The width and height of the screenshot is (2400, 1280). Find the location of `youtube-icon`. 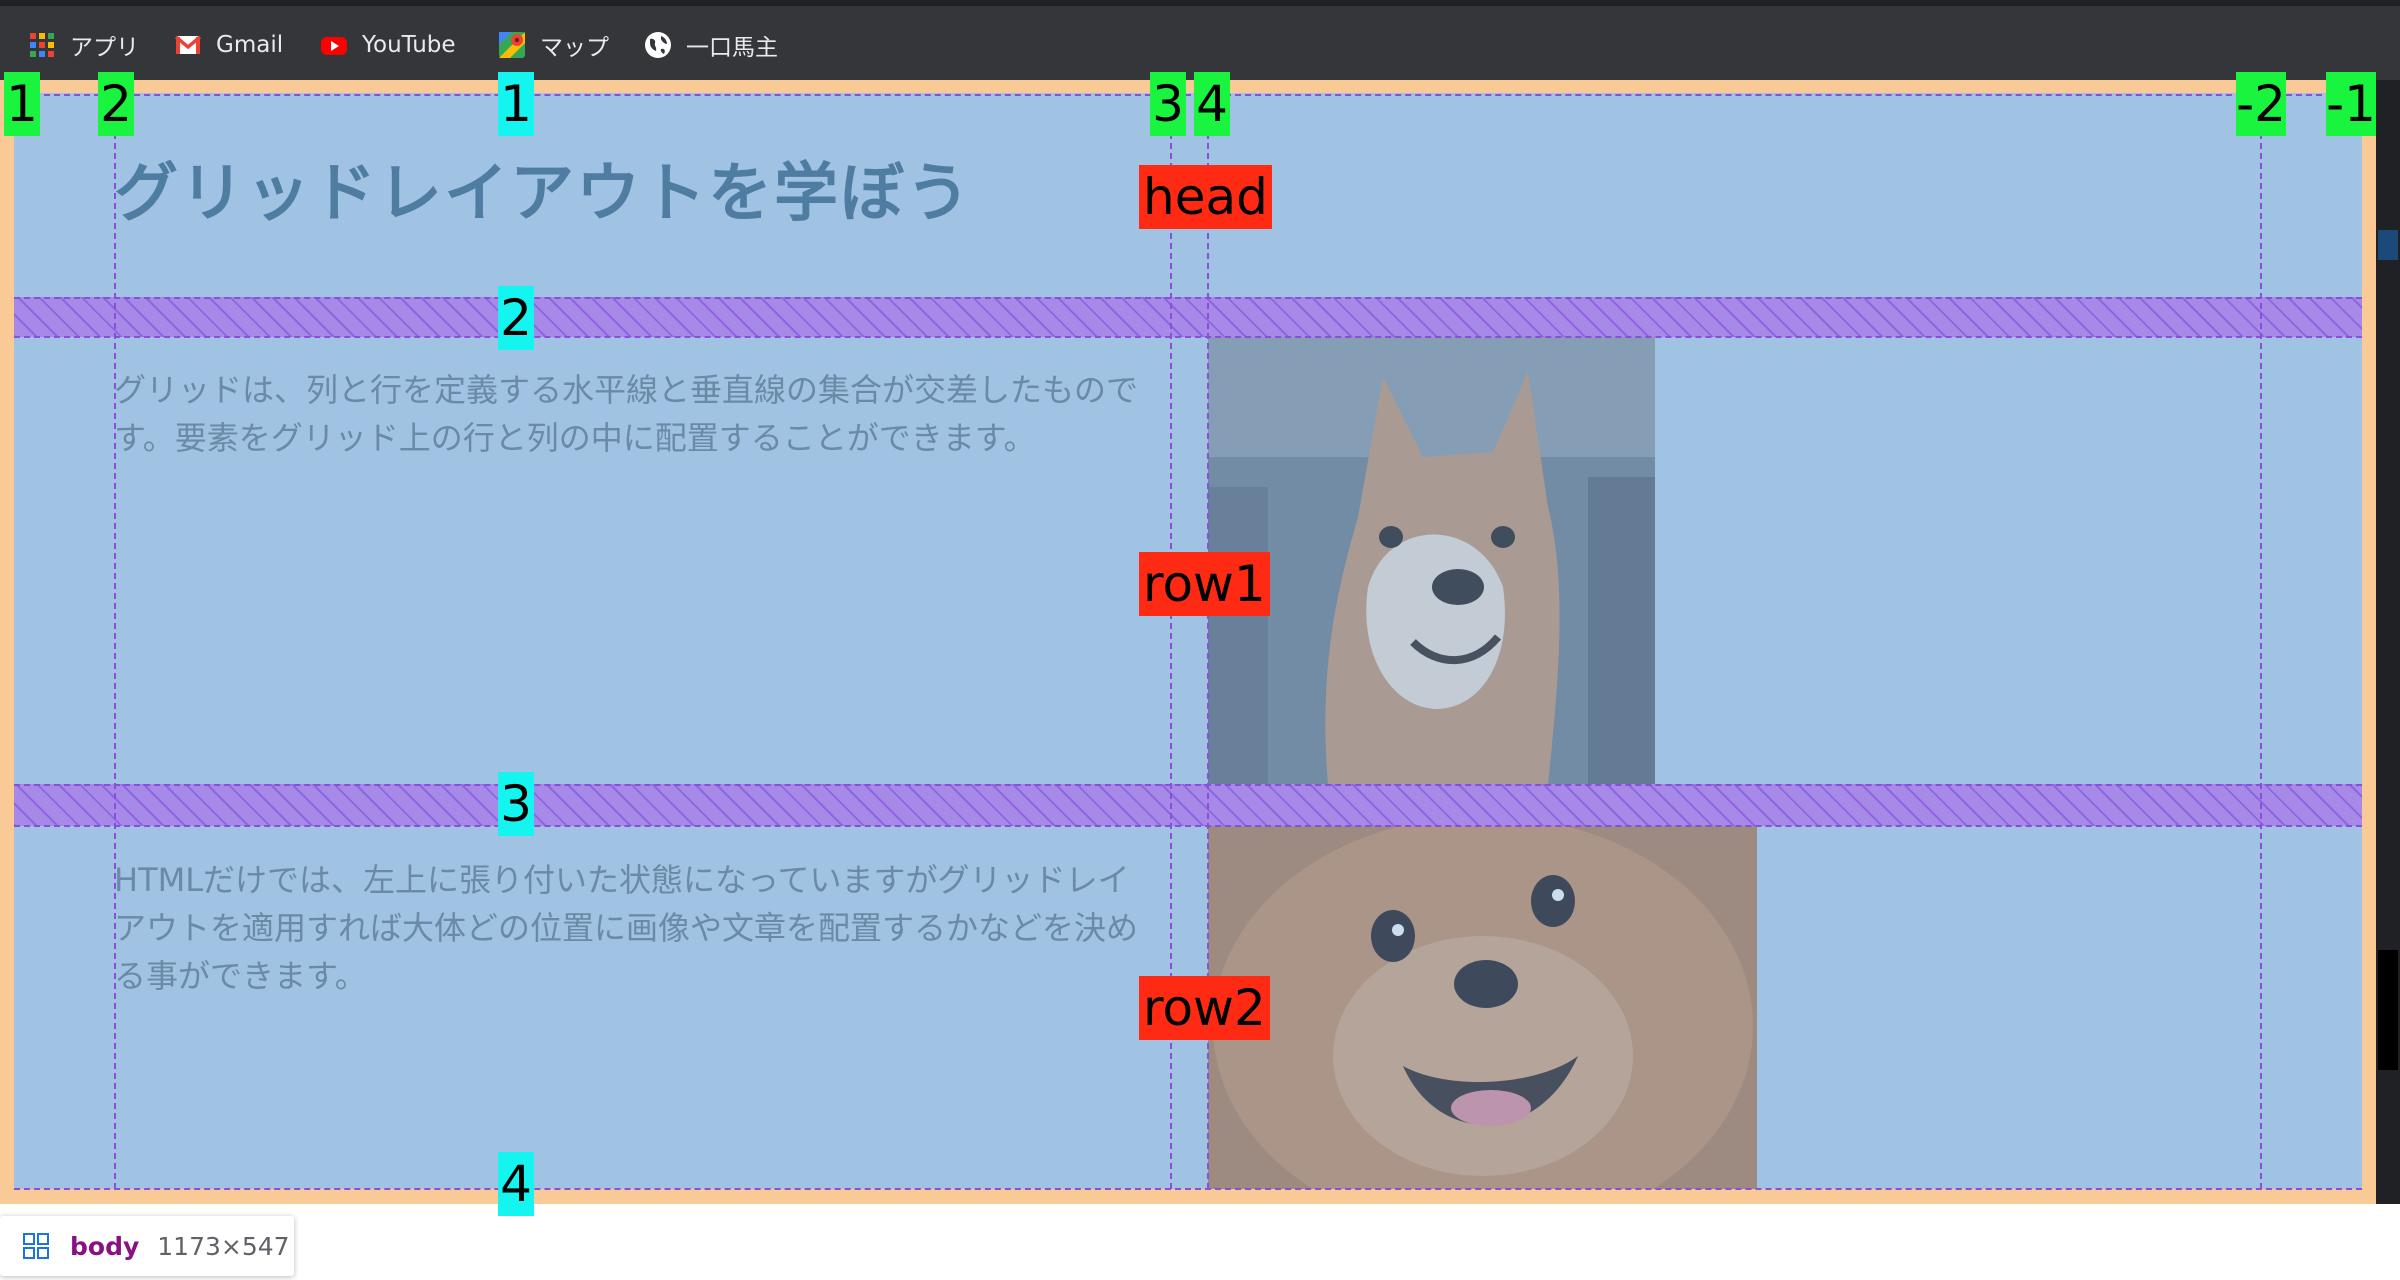

youtube-icon is located at coordinates (334, 45).